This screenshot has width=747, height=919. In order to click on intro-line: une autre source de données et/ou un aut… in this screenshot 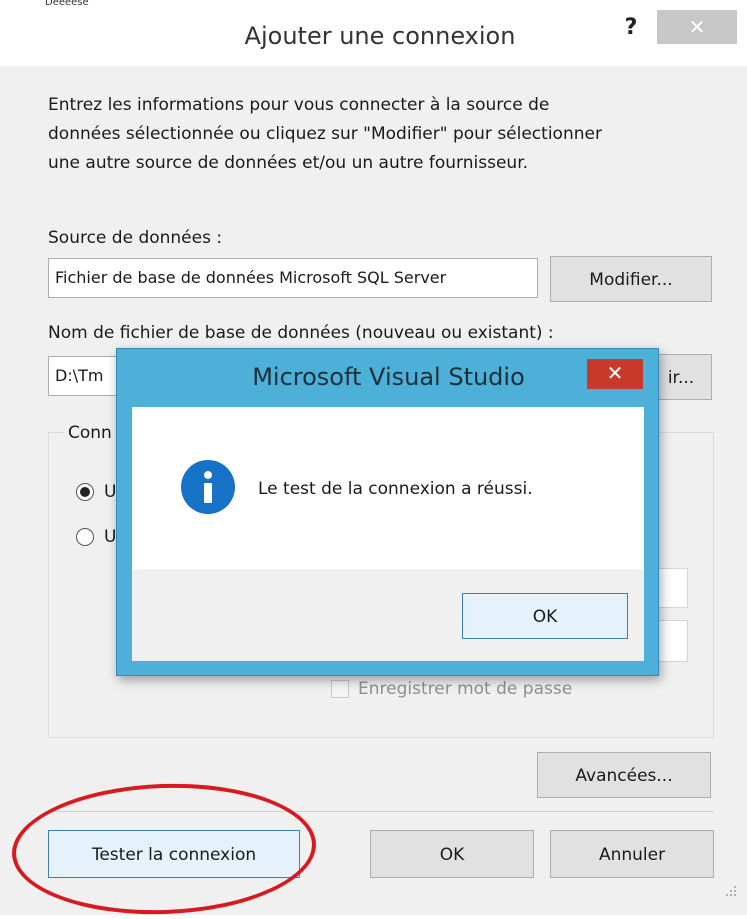, I will do `click(288, 163)`.